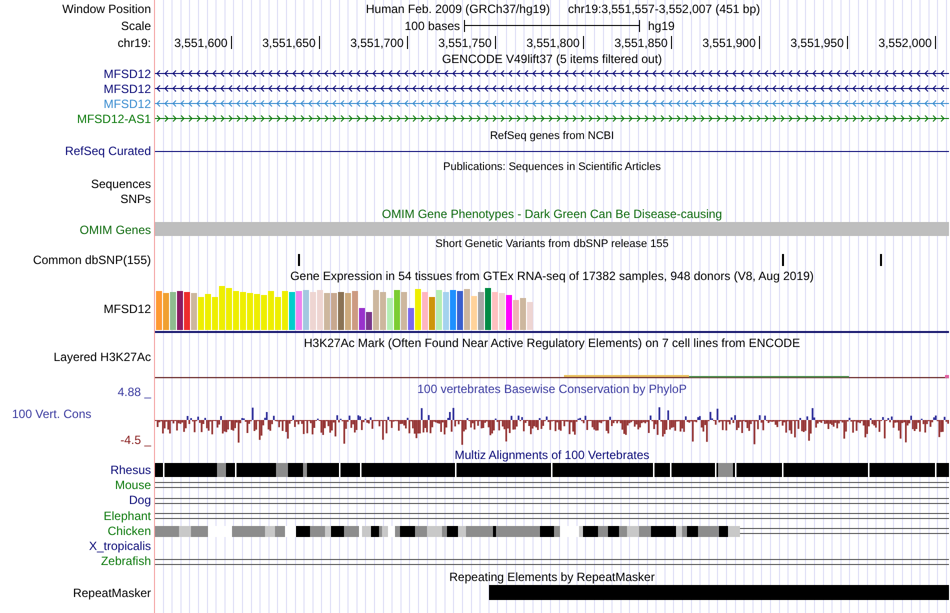 The width and height of the screenshot is (950, 613). What do you see at coordinates (52, 414) in the screenshot?
I see `track-label: 100 Vert. Cons` at bounding box center [52, 414].